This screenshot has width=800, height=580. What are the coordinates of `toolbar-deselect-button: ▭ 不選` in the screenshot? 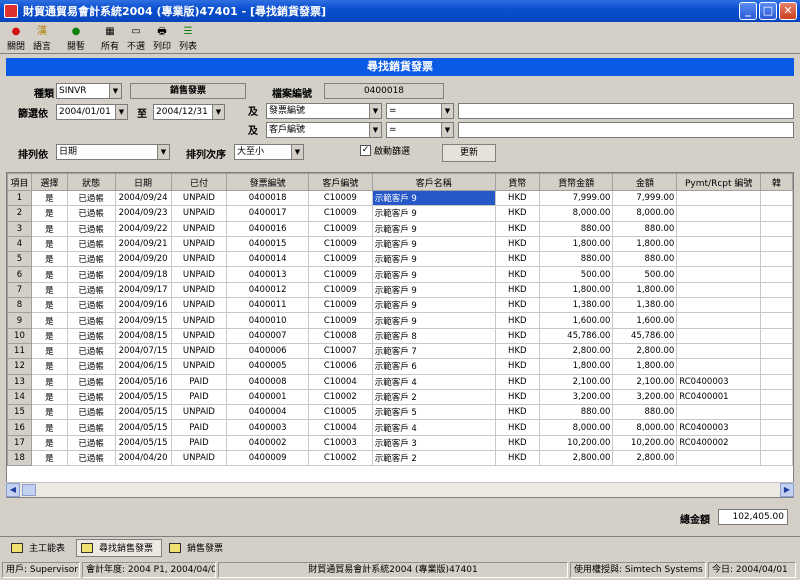 It's located at (136, 38).